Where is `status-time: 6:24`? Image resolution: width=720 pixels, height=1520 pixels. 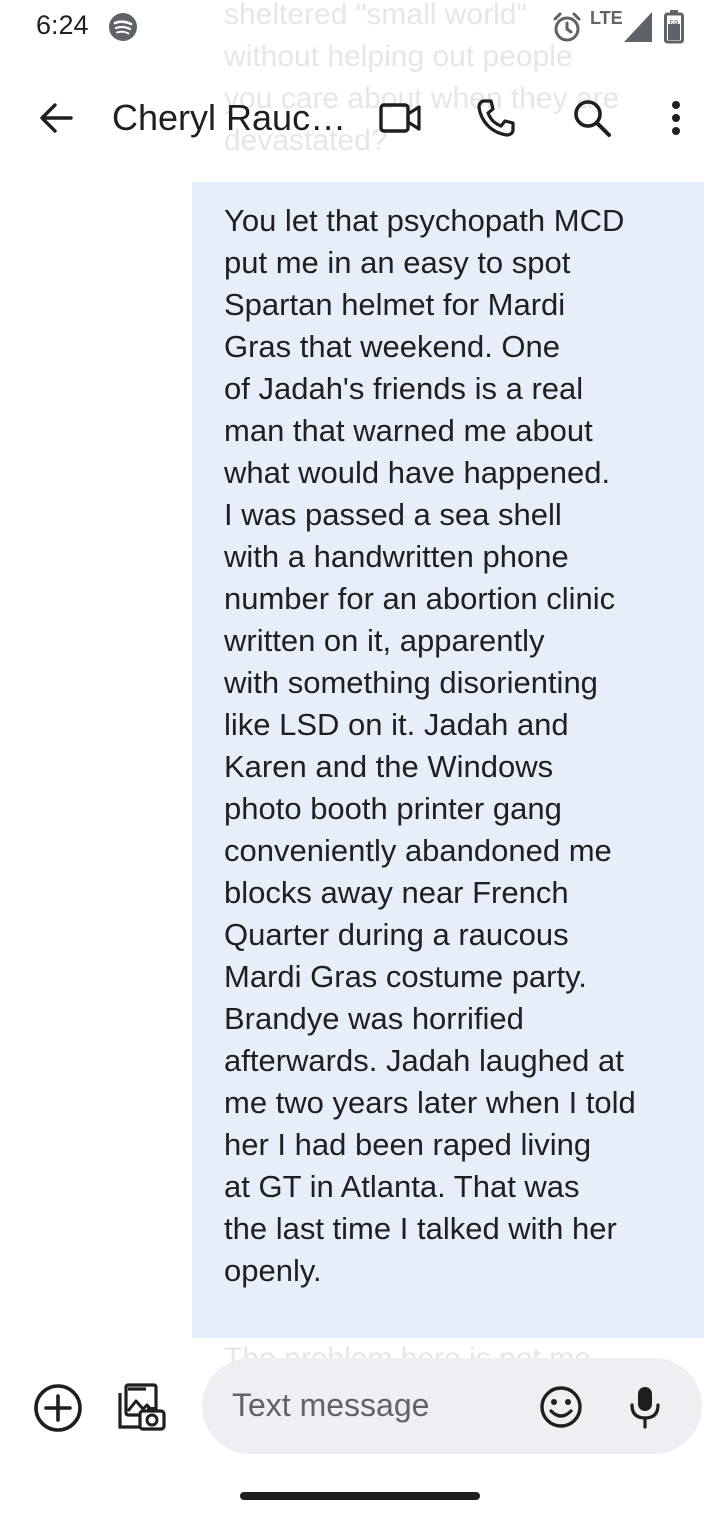 status-time: 6:24 is located at coordinates (62, 25).